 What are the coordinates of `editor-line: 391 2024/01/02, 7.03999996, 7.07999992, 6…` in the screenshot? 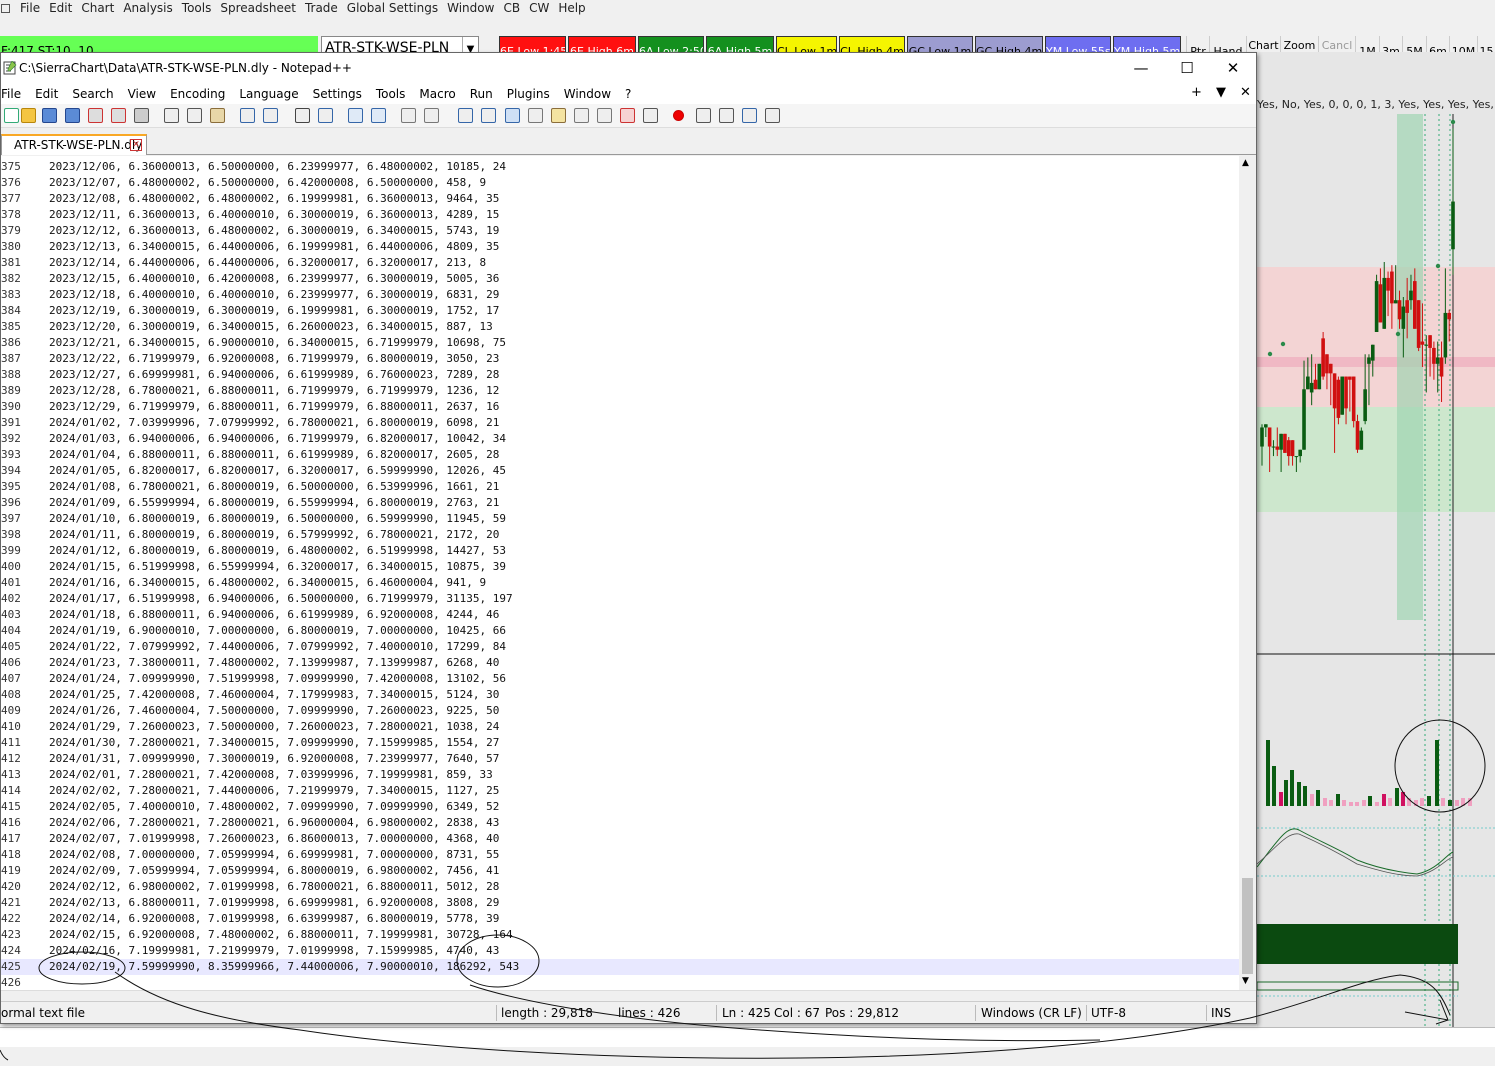 It's located at (620, 423).